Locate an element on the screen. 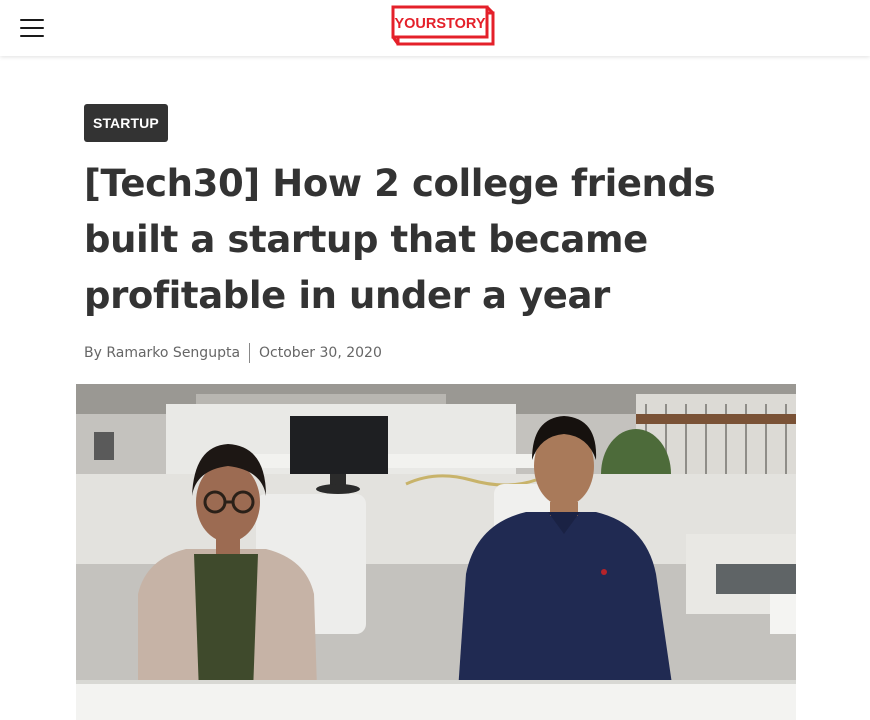  byline: By Ramarko Sengupta October 30, 2020 is located at coordinates (233, 353).